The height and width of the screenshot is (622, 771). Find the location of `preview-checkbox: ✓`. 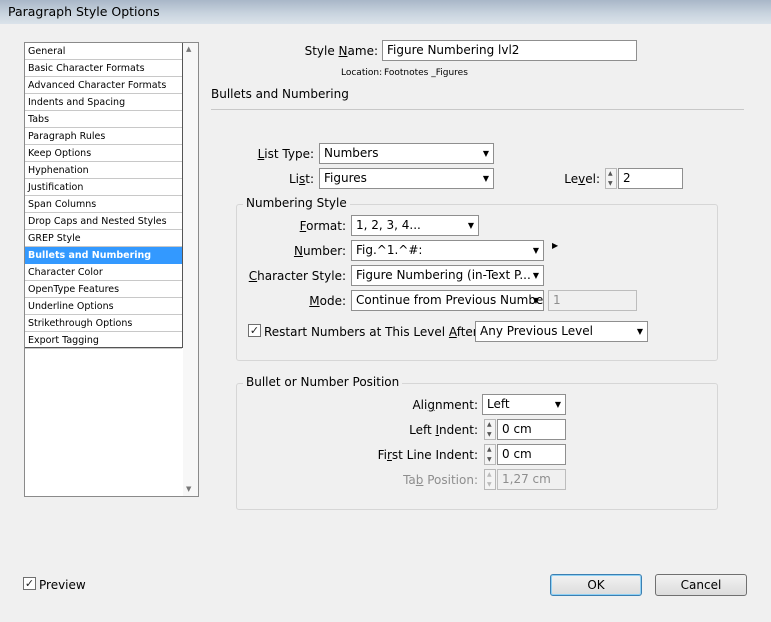

preview-checkbox: ✓ is located at coordinates (29, 583).